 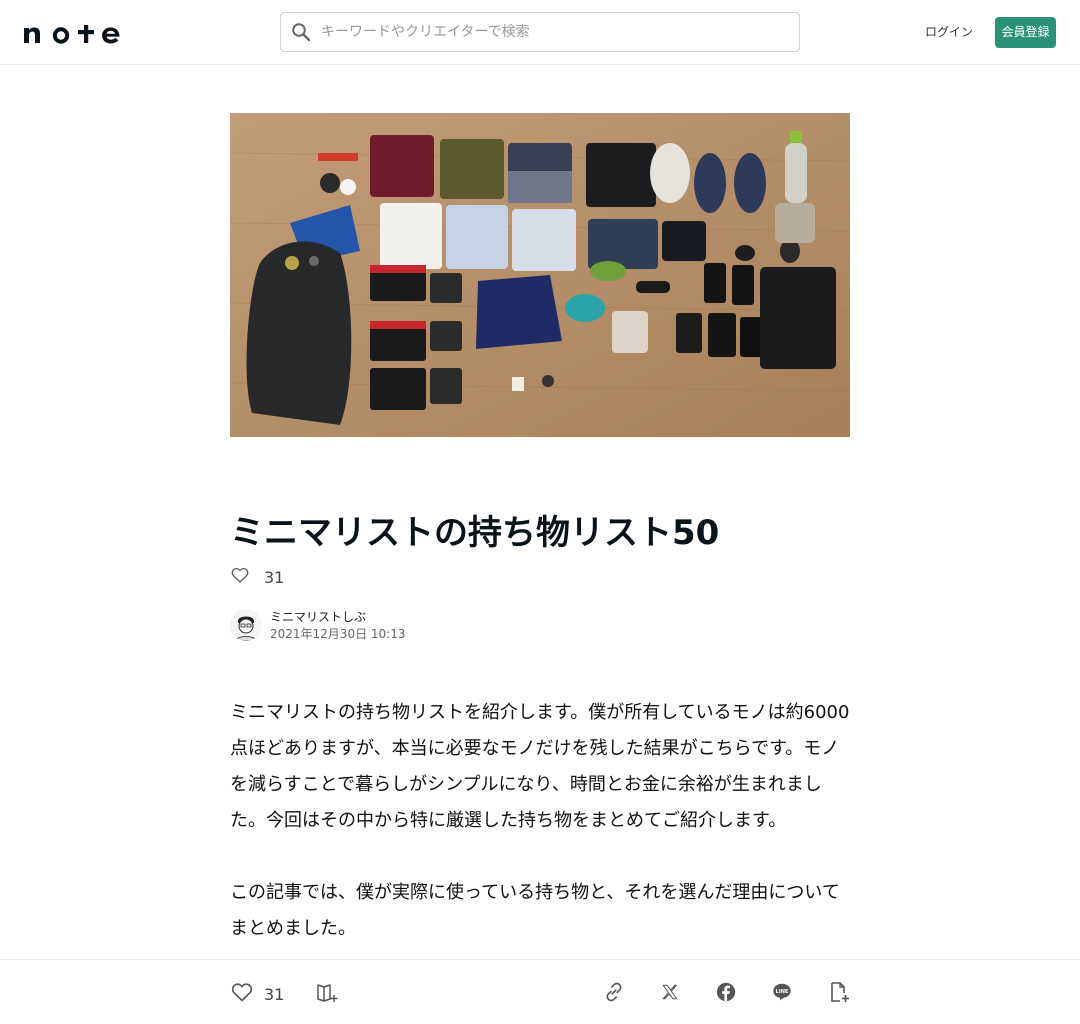 What do you see at coordinates (670, 992) in the screenshot?
I see `x-share-icon` at bounding box center [670, 992].